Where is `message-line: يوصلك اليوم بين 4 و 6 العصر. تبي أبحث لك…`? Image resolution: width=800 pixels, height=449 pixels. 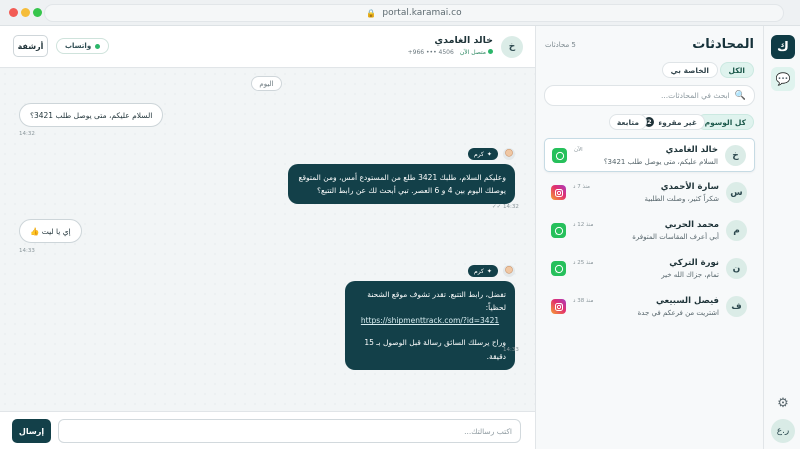
message-line: يوصلك اليوم بين 4 و 6 العصر. تبي أبحث لك… is located at coordinates (411, 191).